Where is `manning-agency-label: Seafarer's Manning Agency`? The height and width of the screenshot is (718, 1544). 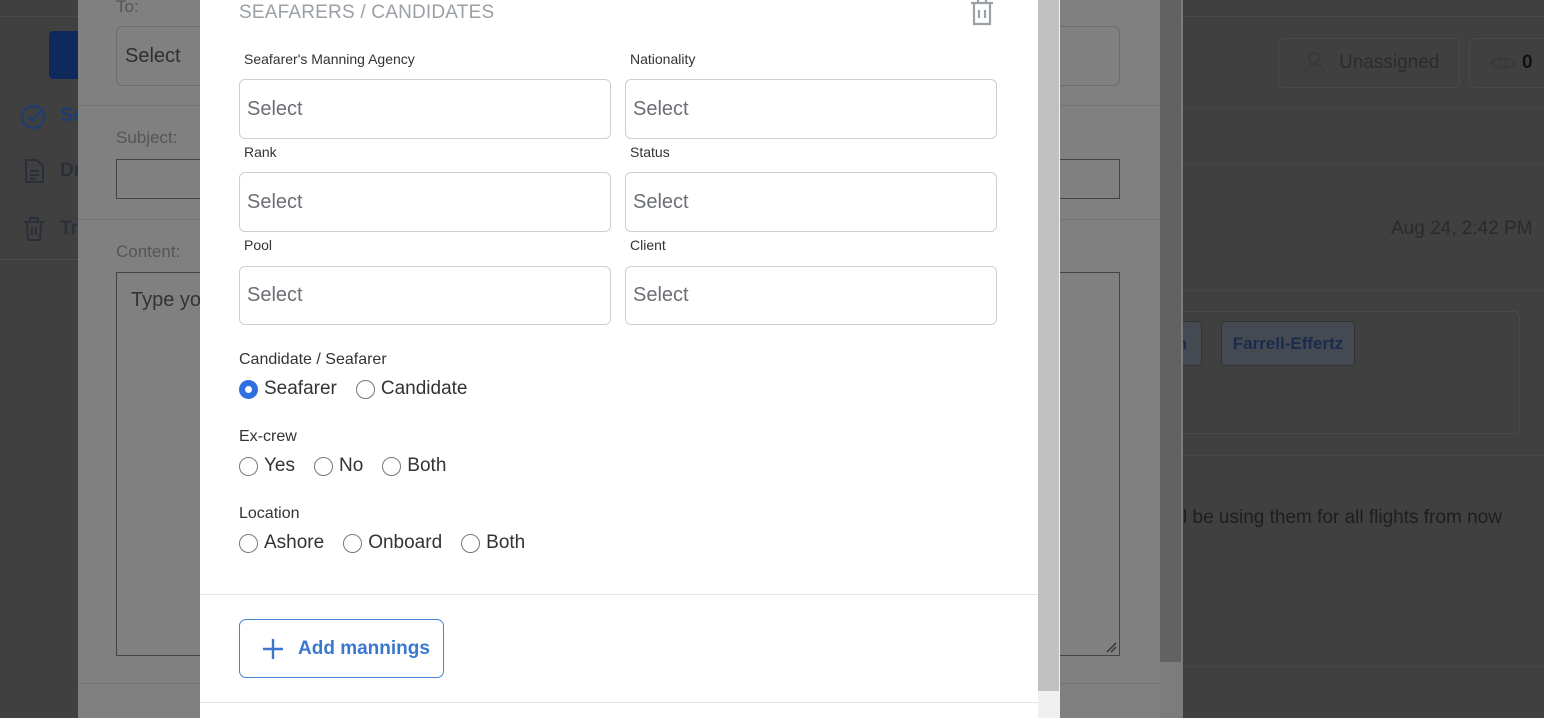
manning-agency-label: Seafarer's Manning Agency is located at coordinates (329, 59).